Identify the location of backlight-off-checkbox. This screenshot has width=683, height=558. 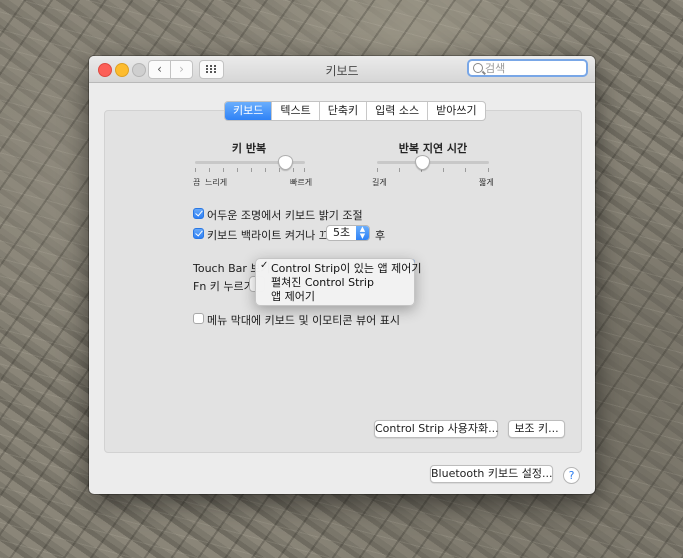
(198, 233).